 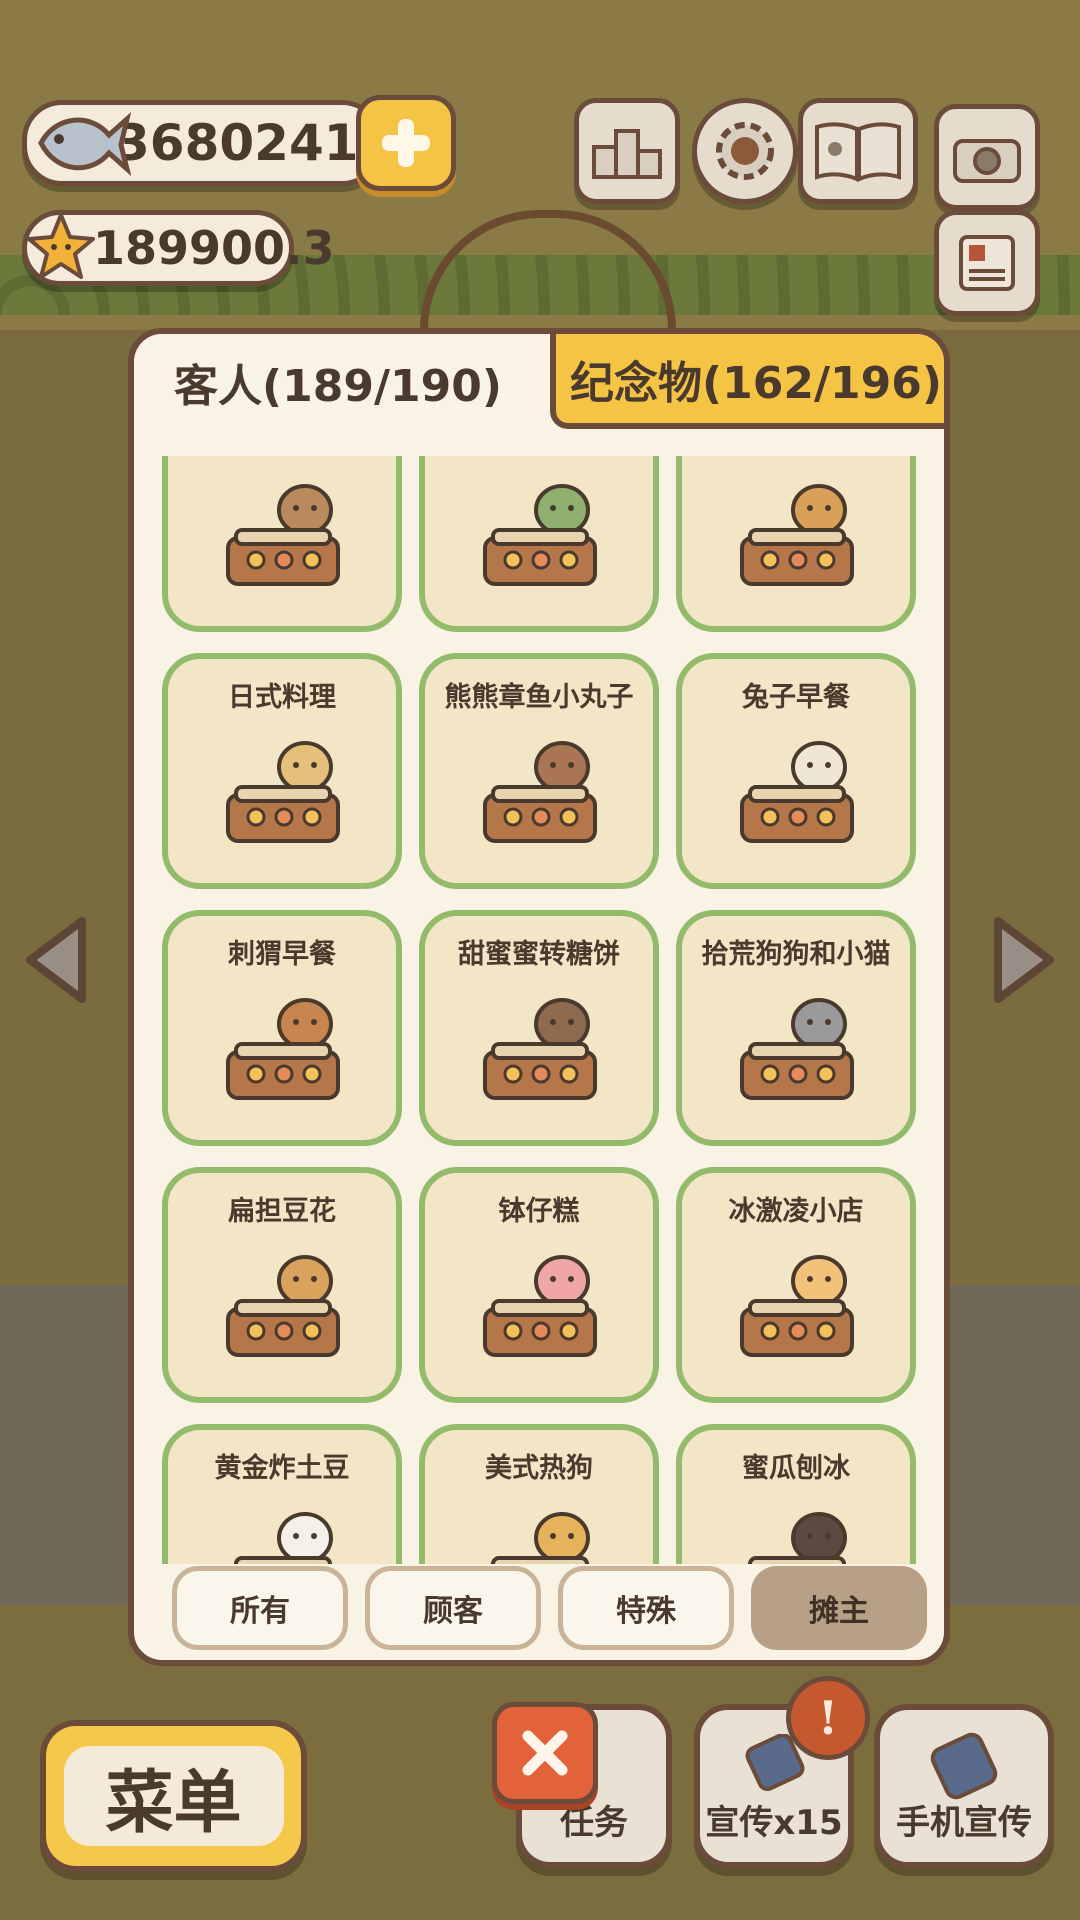 I want to click on vendor-card: 甜蜜蜜转糖饼, so click(x=539, y=1028).